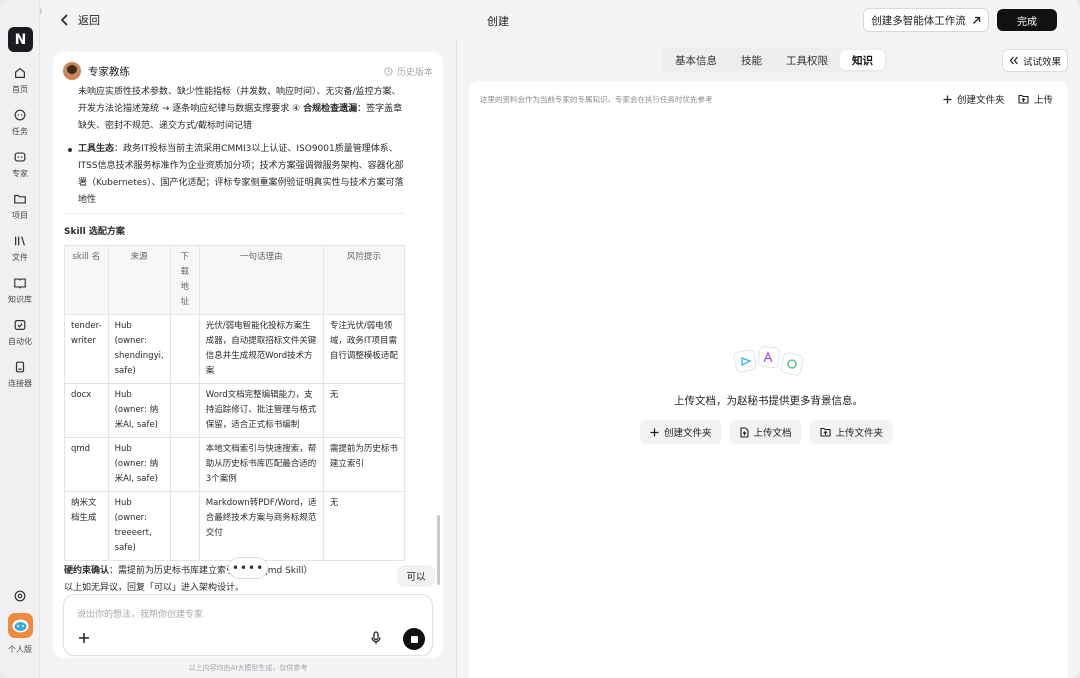  I want to click on rail-item-knowledge: 知识库, so click(20, 290).